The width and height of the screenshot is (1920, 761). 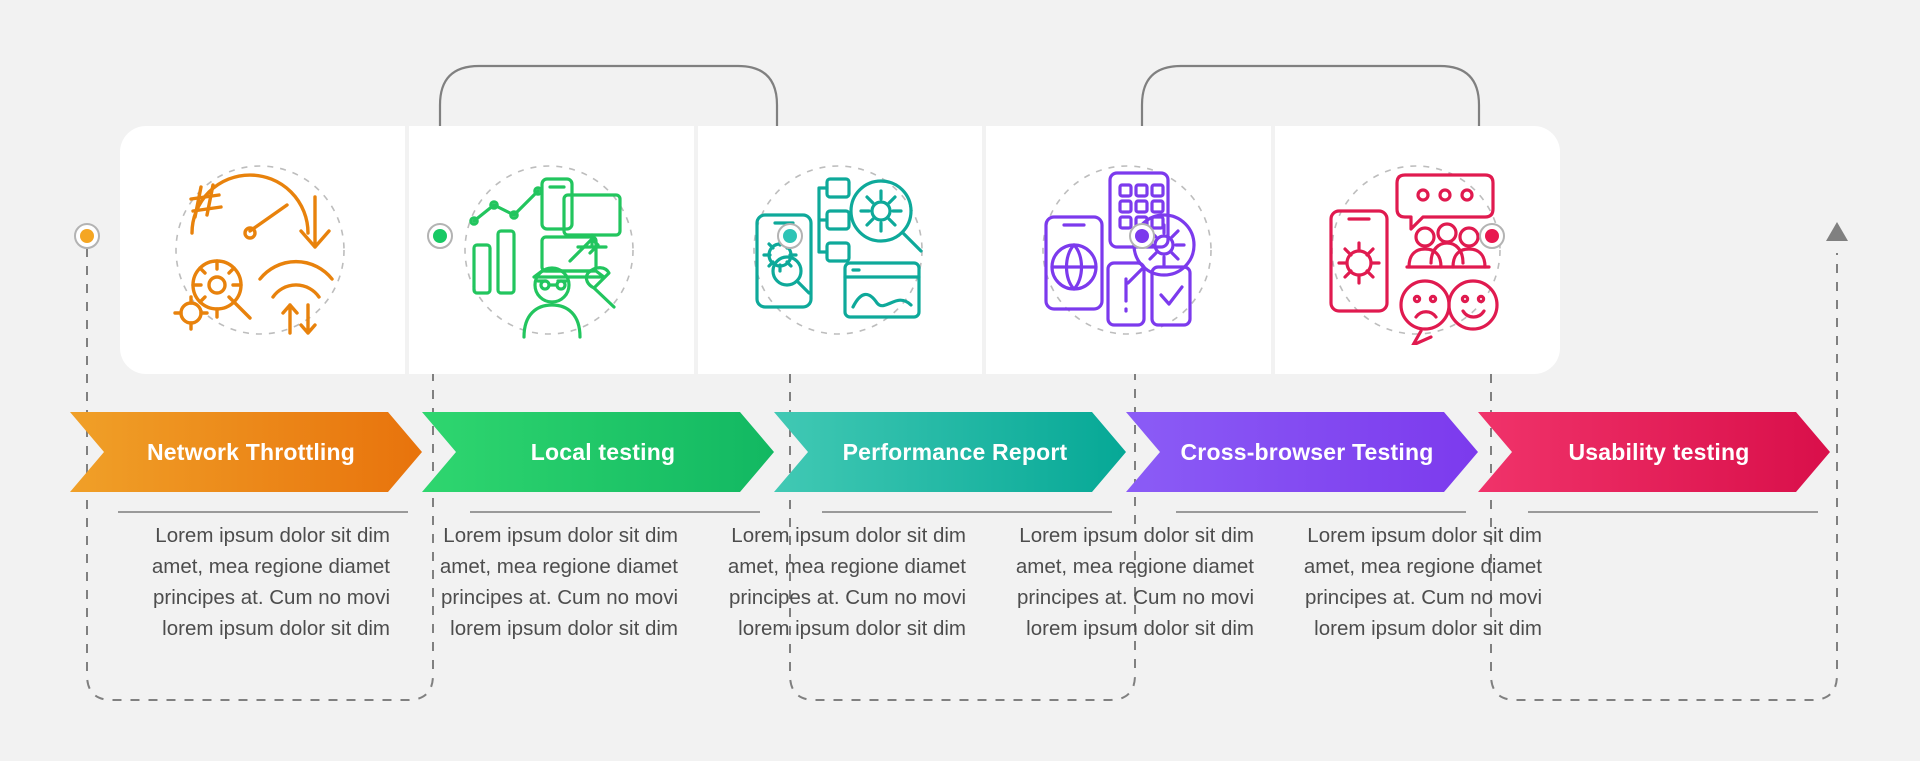 What do you see at coordinates (1837, 231) in the screenshot?
I see `up-arrow-icon` at bounding box center [1837, 231].